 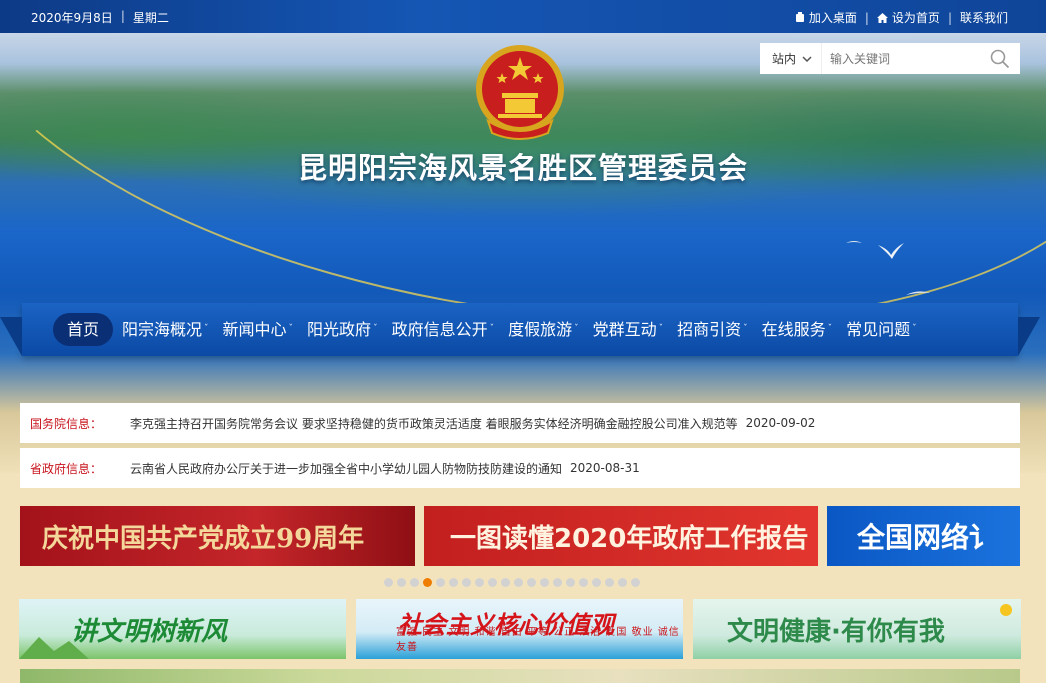 I want to click on add-to-desktop-link: 加入桌面, so click(x=826, y=17).